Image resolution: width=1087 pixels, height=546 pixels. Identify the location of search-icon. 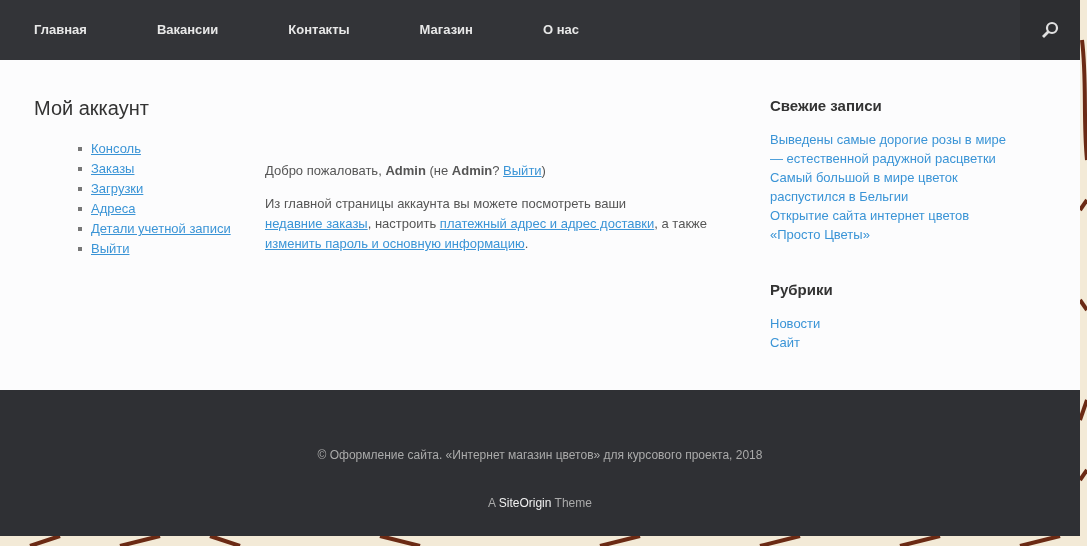
(1050, 30).